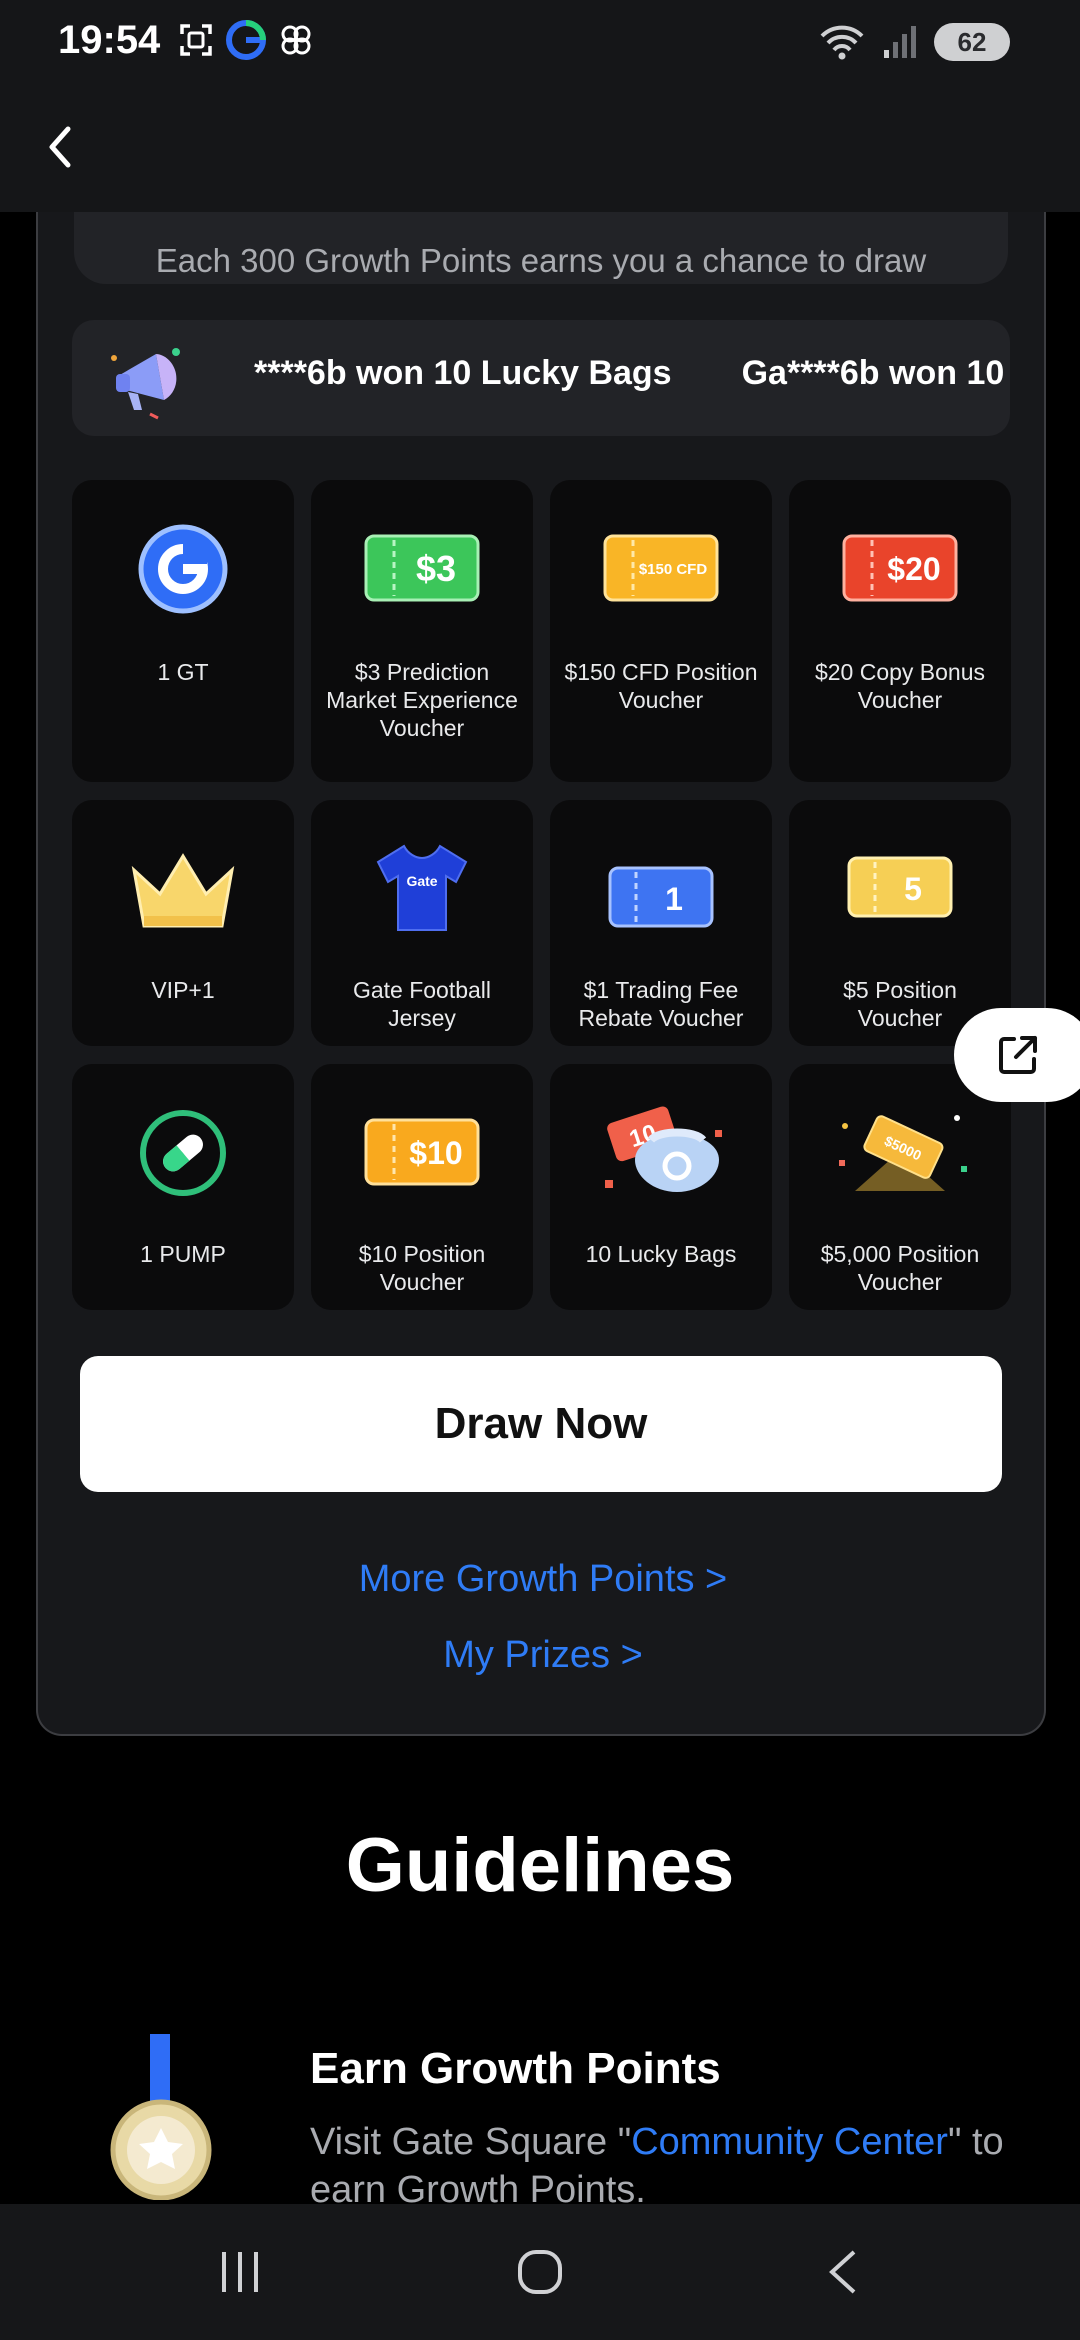  I want to click on status-bar: 19:54 62, so click(540, 42).